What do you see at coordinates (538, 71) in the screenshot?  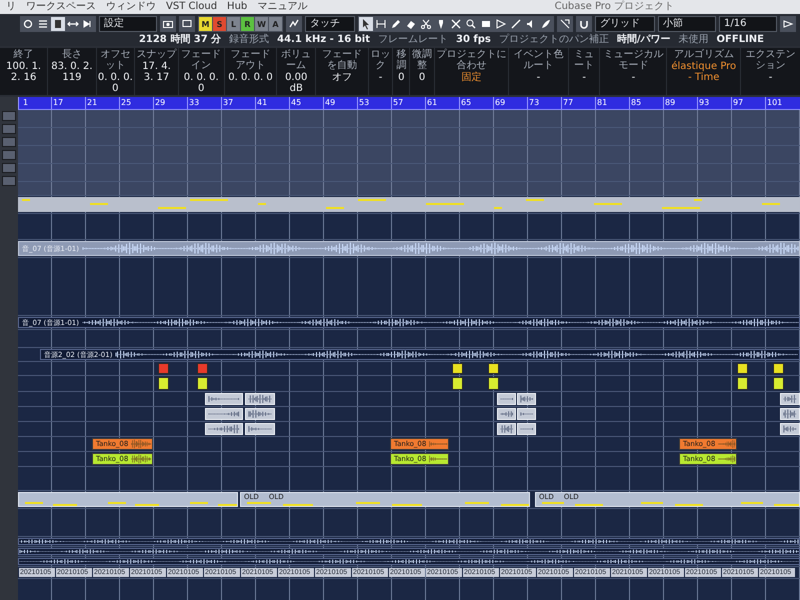 I see `info-field: イベント色ルート -` at bounding box center [538, 71].